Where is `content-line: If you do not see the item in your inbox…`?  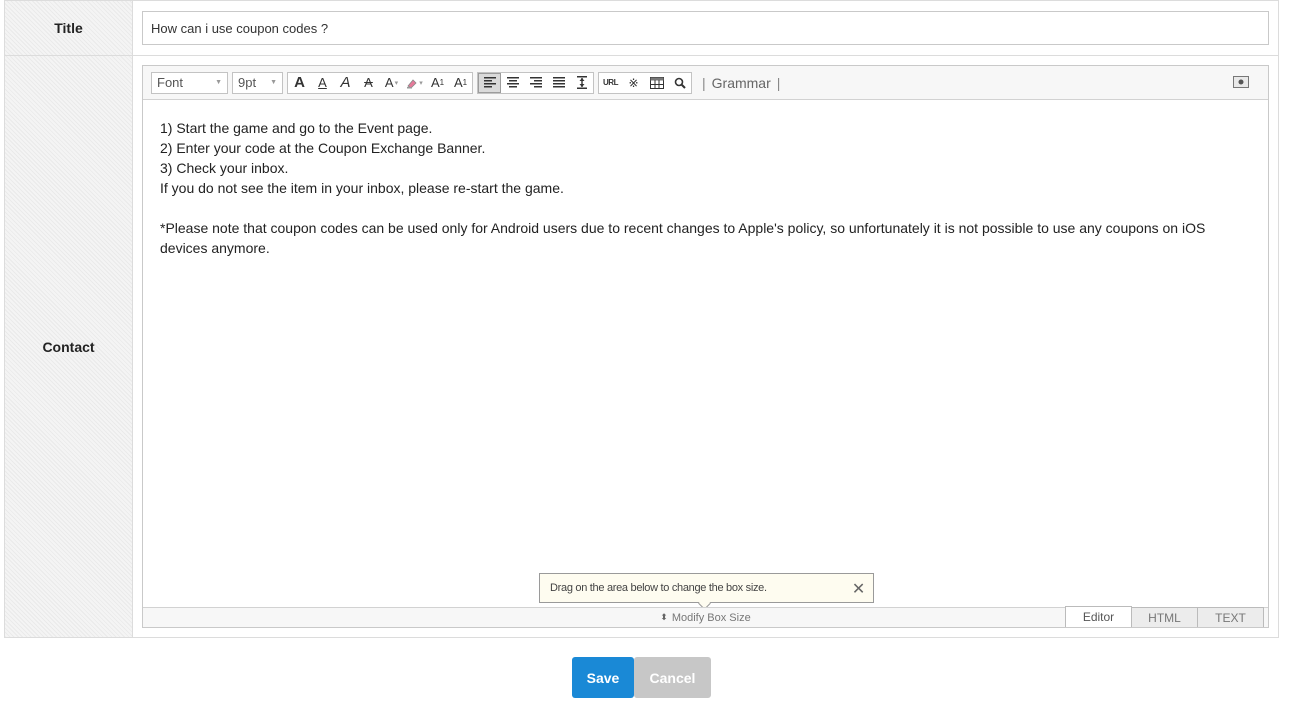
content-line: If you do not see the item in your inbox… is located at coordinates (362, 188).